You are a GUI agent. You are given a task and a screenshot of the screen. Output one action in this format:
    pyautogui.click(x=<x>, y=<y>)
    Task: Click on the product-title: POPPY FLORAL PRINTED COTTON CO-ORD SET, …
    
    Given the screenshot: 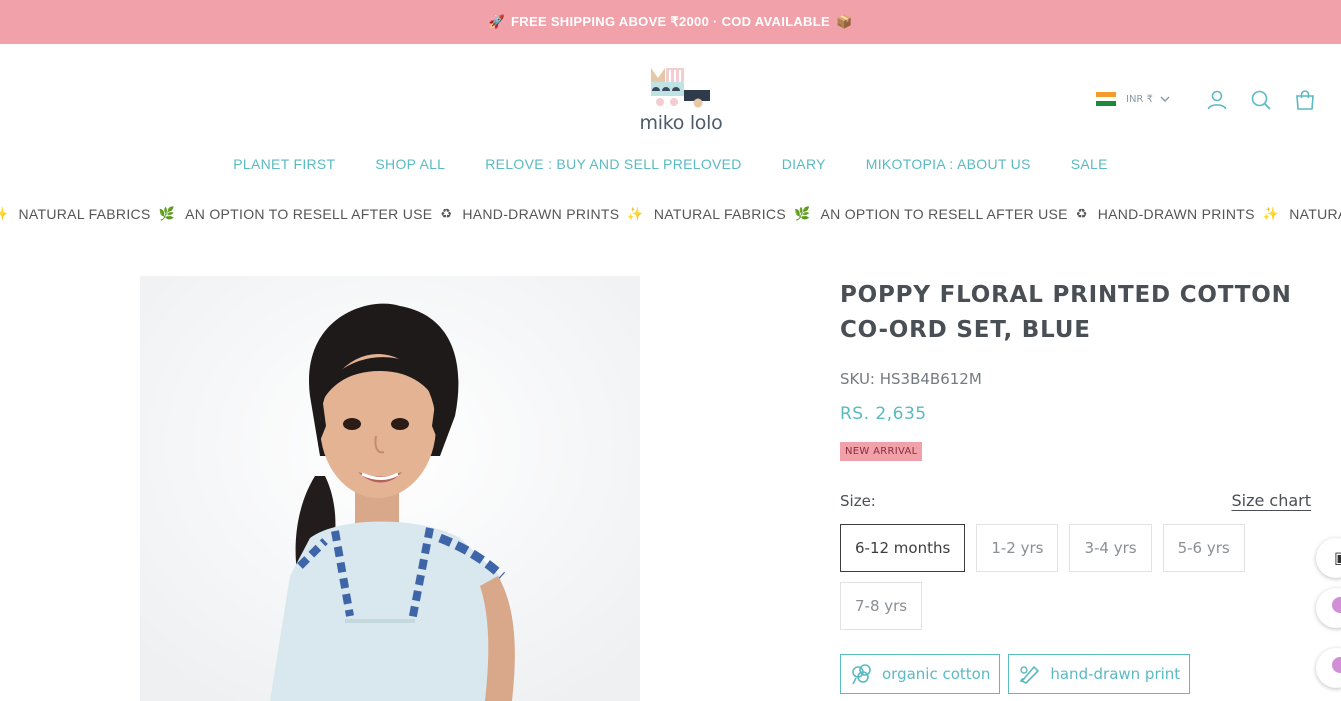 What is the action you would take?
    pyautogui.click(x=1066, y=312)
    